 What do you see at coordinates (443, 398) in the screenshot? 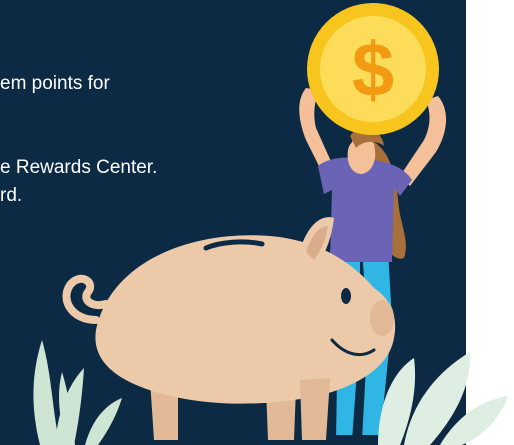
I see `right-plant-icon` at bounding box center [443, 398].